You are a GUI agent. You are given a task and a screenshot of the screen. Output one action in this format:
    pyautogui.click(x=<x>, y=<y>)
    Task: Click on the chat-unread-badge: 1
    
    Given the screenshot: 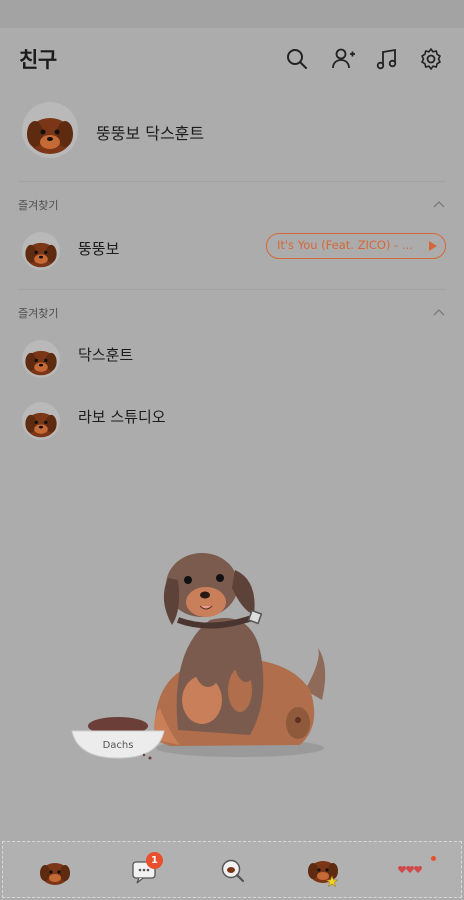 What is the action you would take?
    pyautogui.click(x=154, y=860)
    